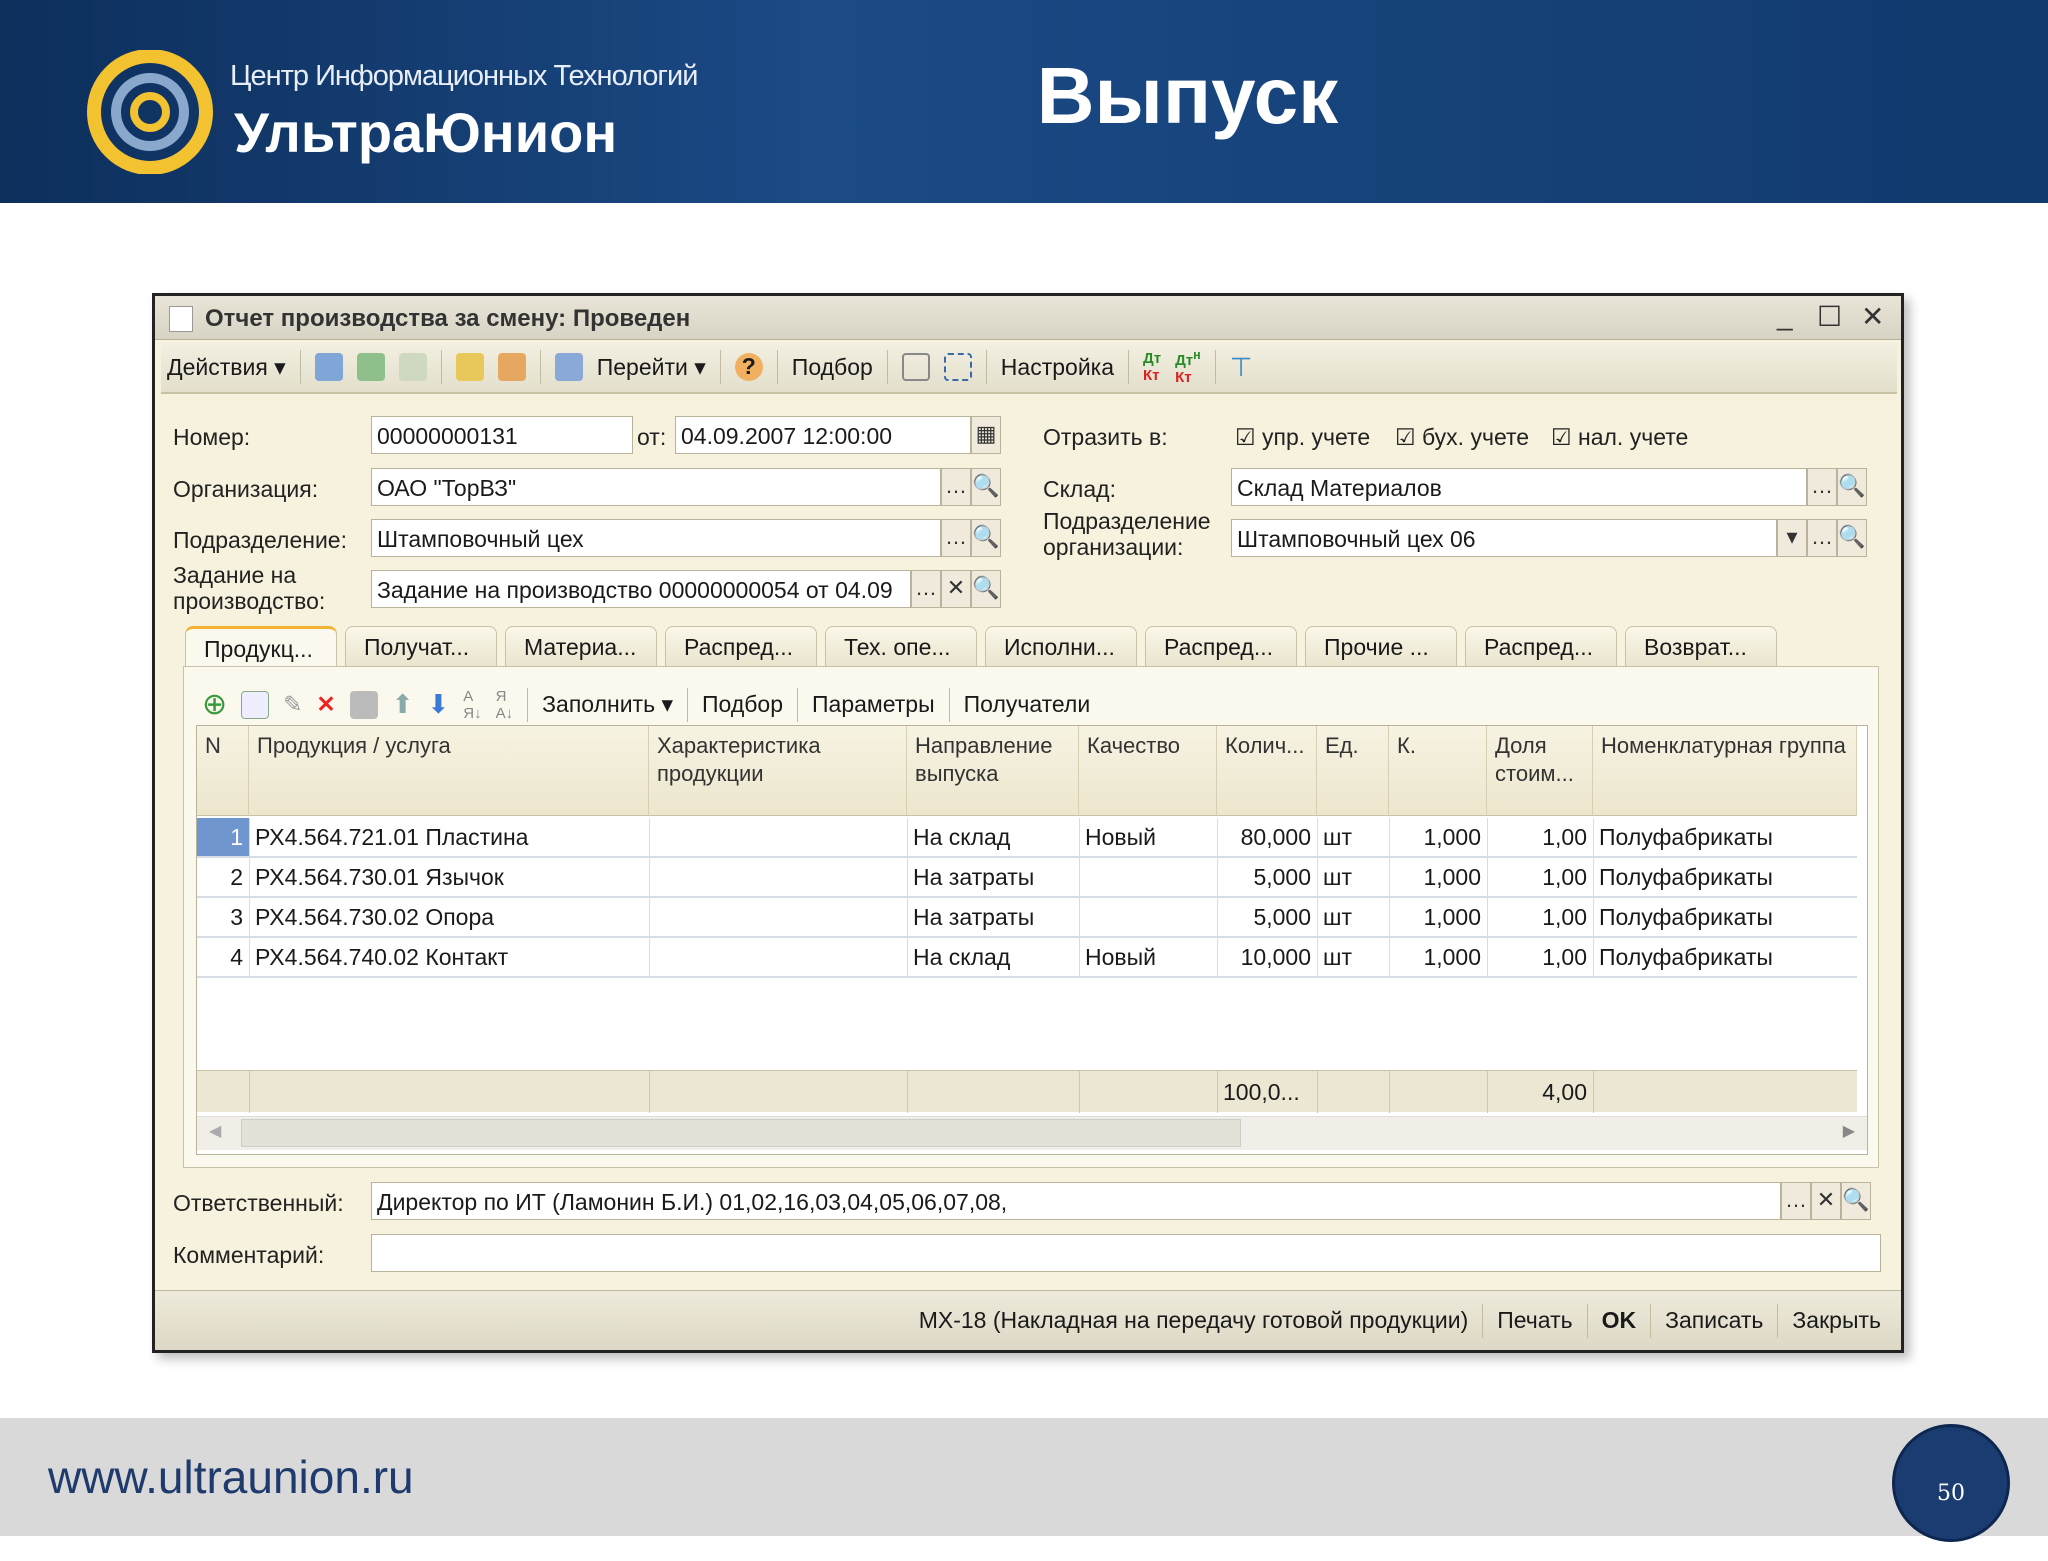 The image size is (2048, 1561). Describe the element at coordinates (325, 704) in the screenshot. I see `delete-icon: ✕` at that location.